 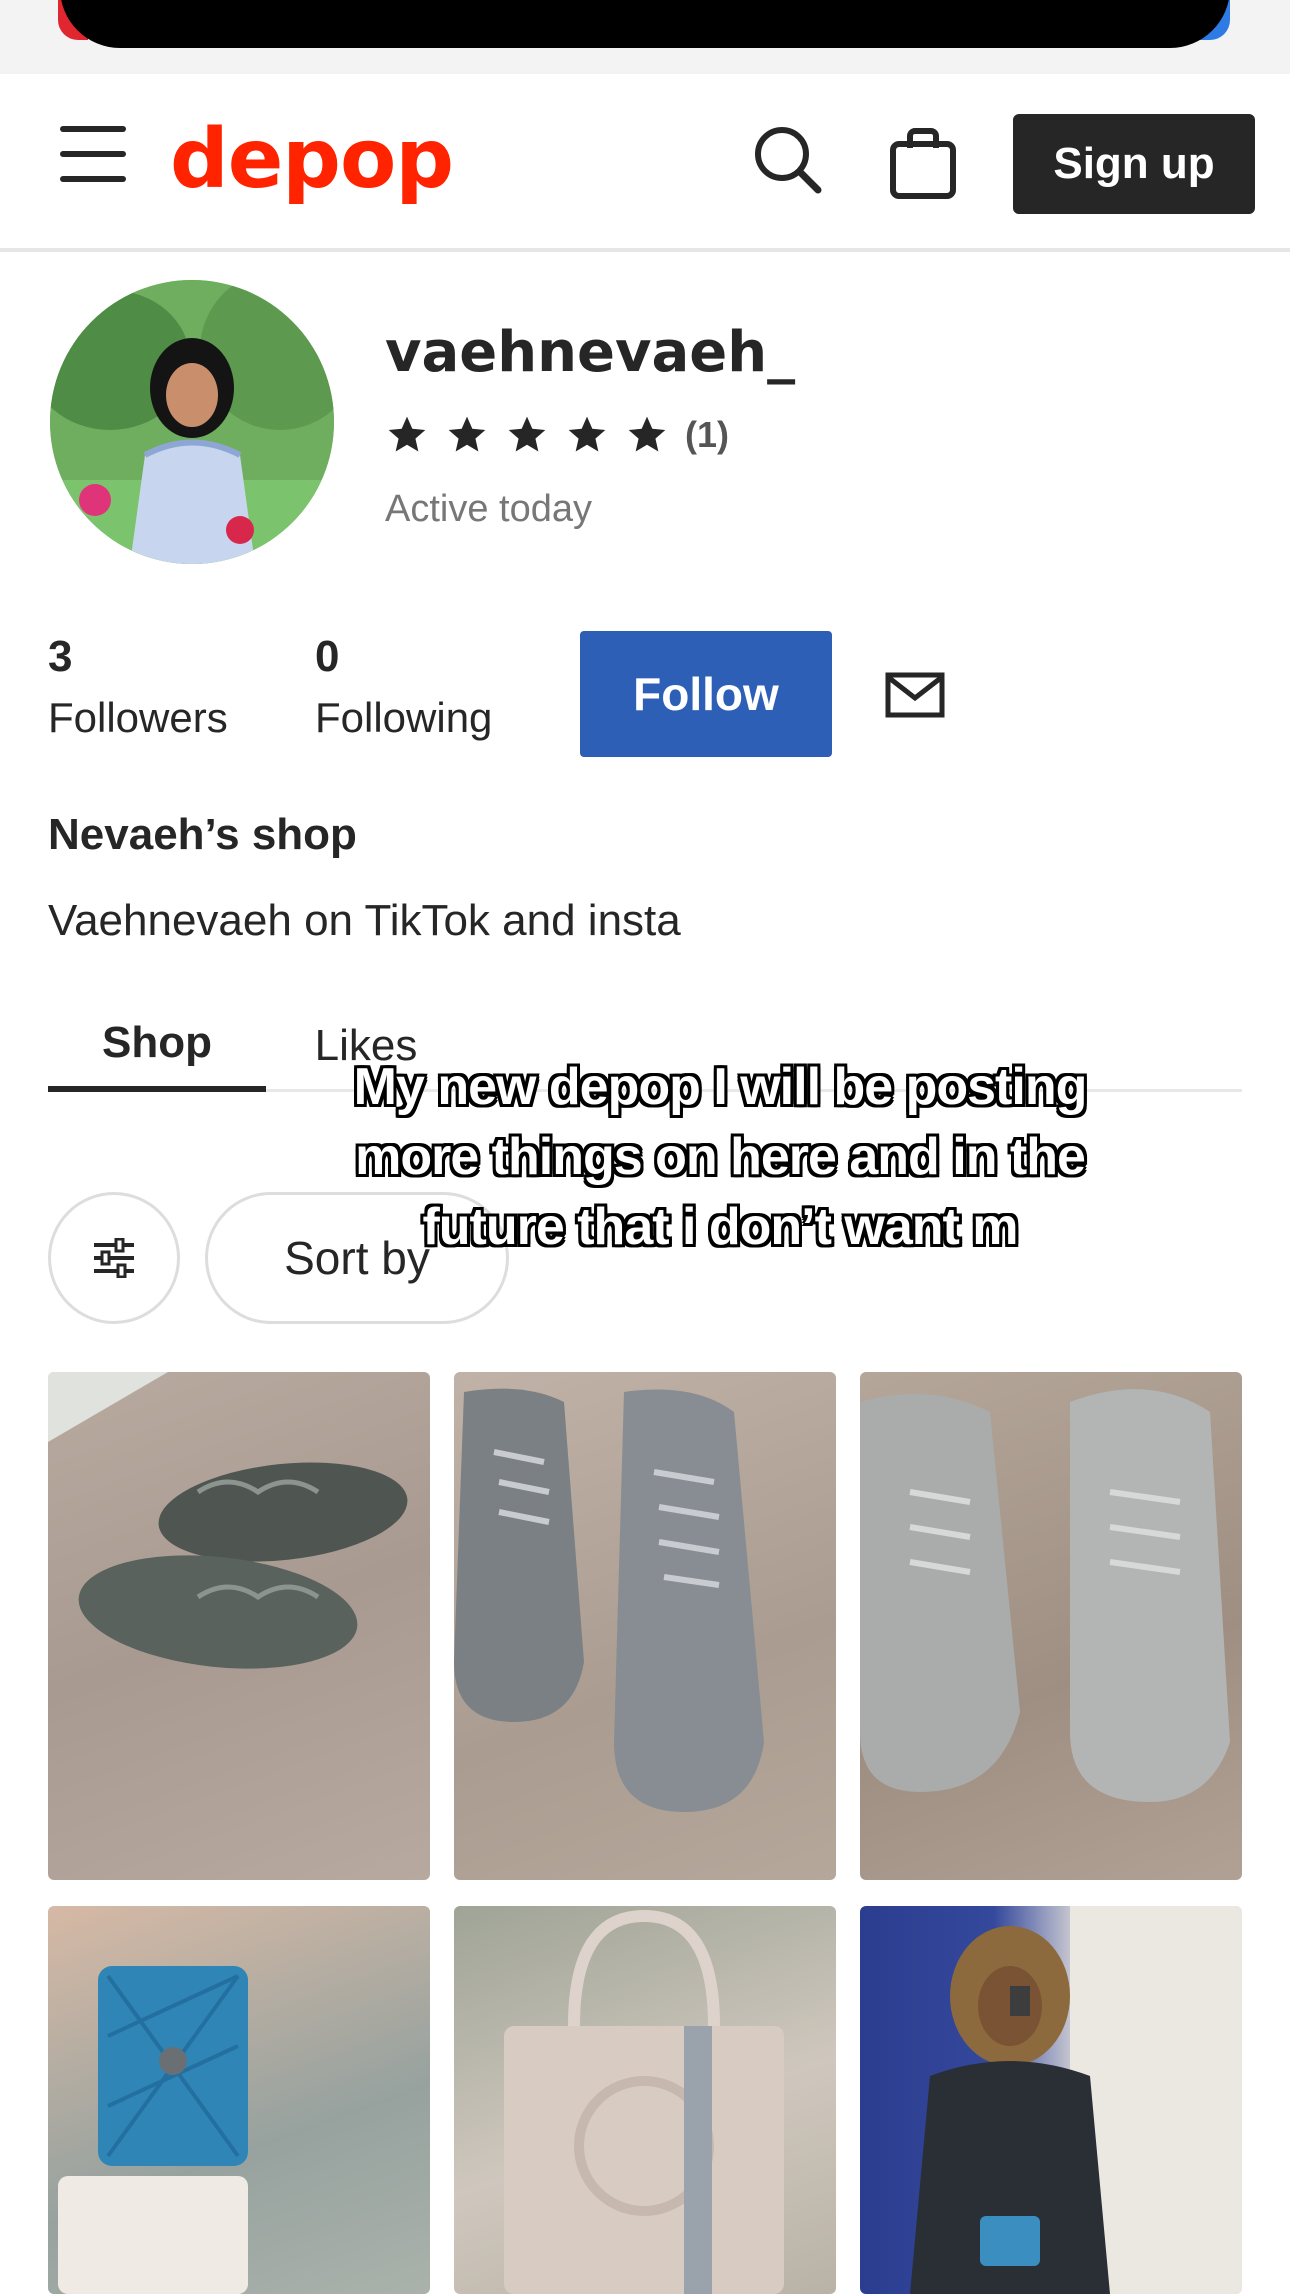 I want to click on shop-name: Nevaeh’s shop, so click(x=202, y=834).